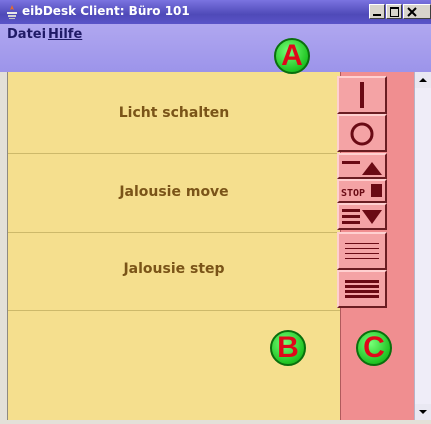  I want to click on light-on-button, so click(362, 95).